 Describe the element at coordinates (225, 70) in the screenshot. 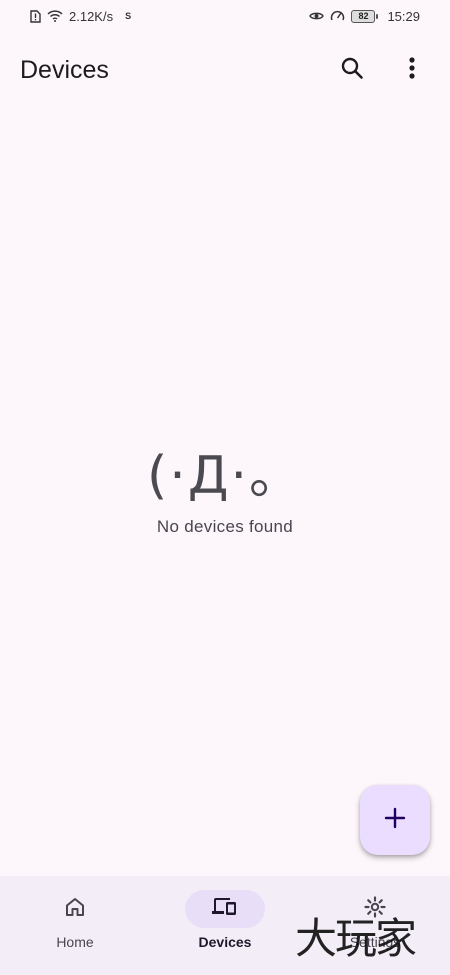

I see `top-app-bar: Devices` at that location.